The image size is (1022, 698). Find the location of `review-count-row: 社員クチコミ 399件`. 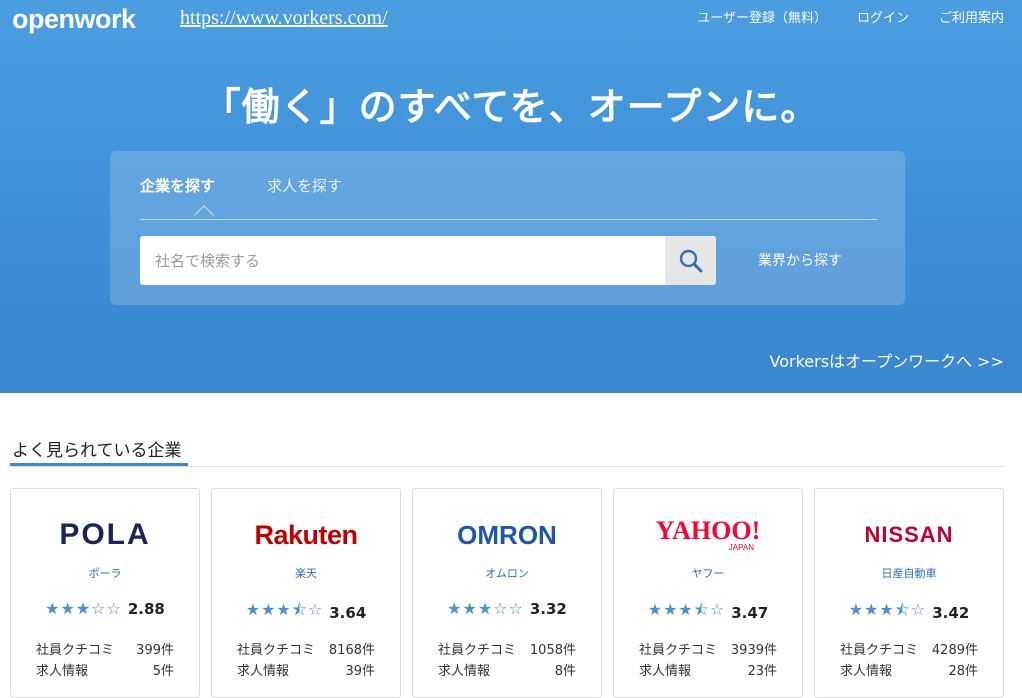

review-count-row: 社員クチコミ 399件 is located at coordinates (105, 648).